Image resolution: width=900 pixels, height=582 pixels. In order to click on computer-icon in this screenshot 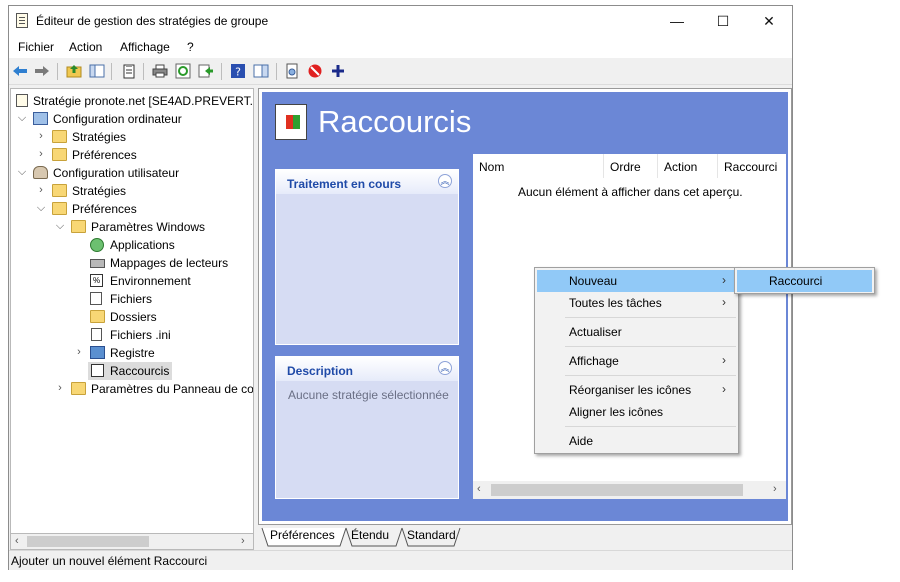, I will do `click(40, 118)`.